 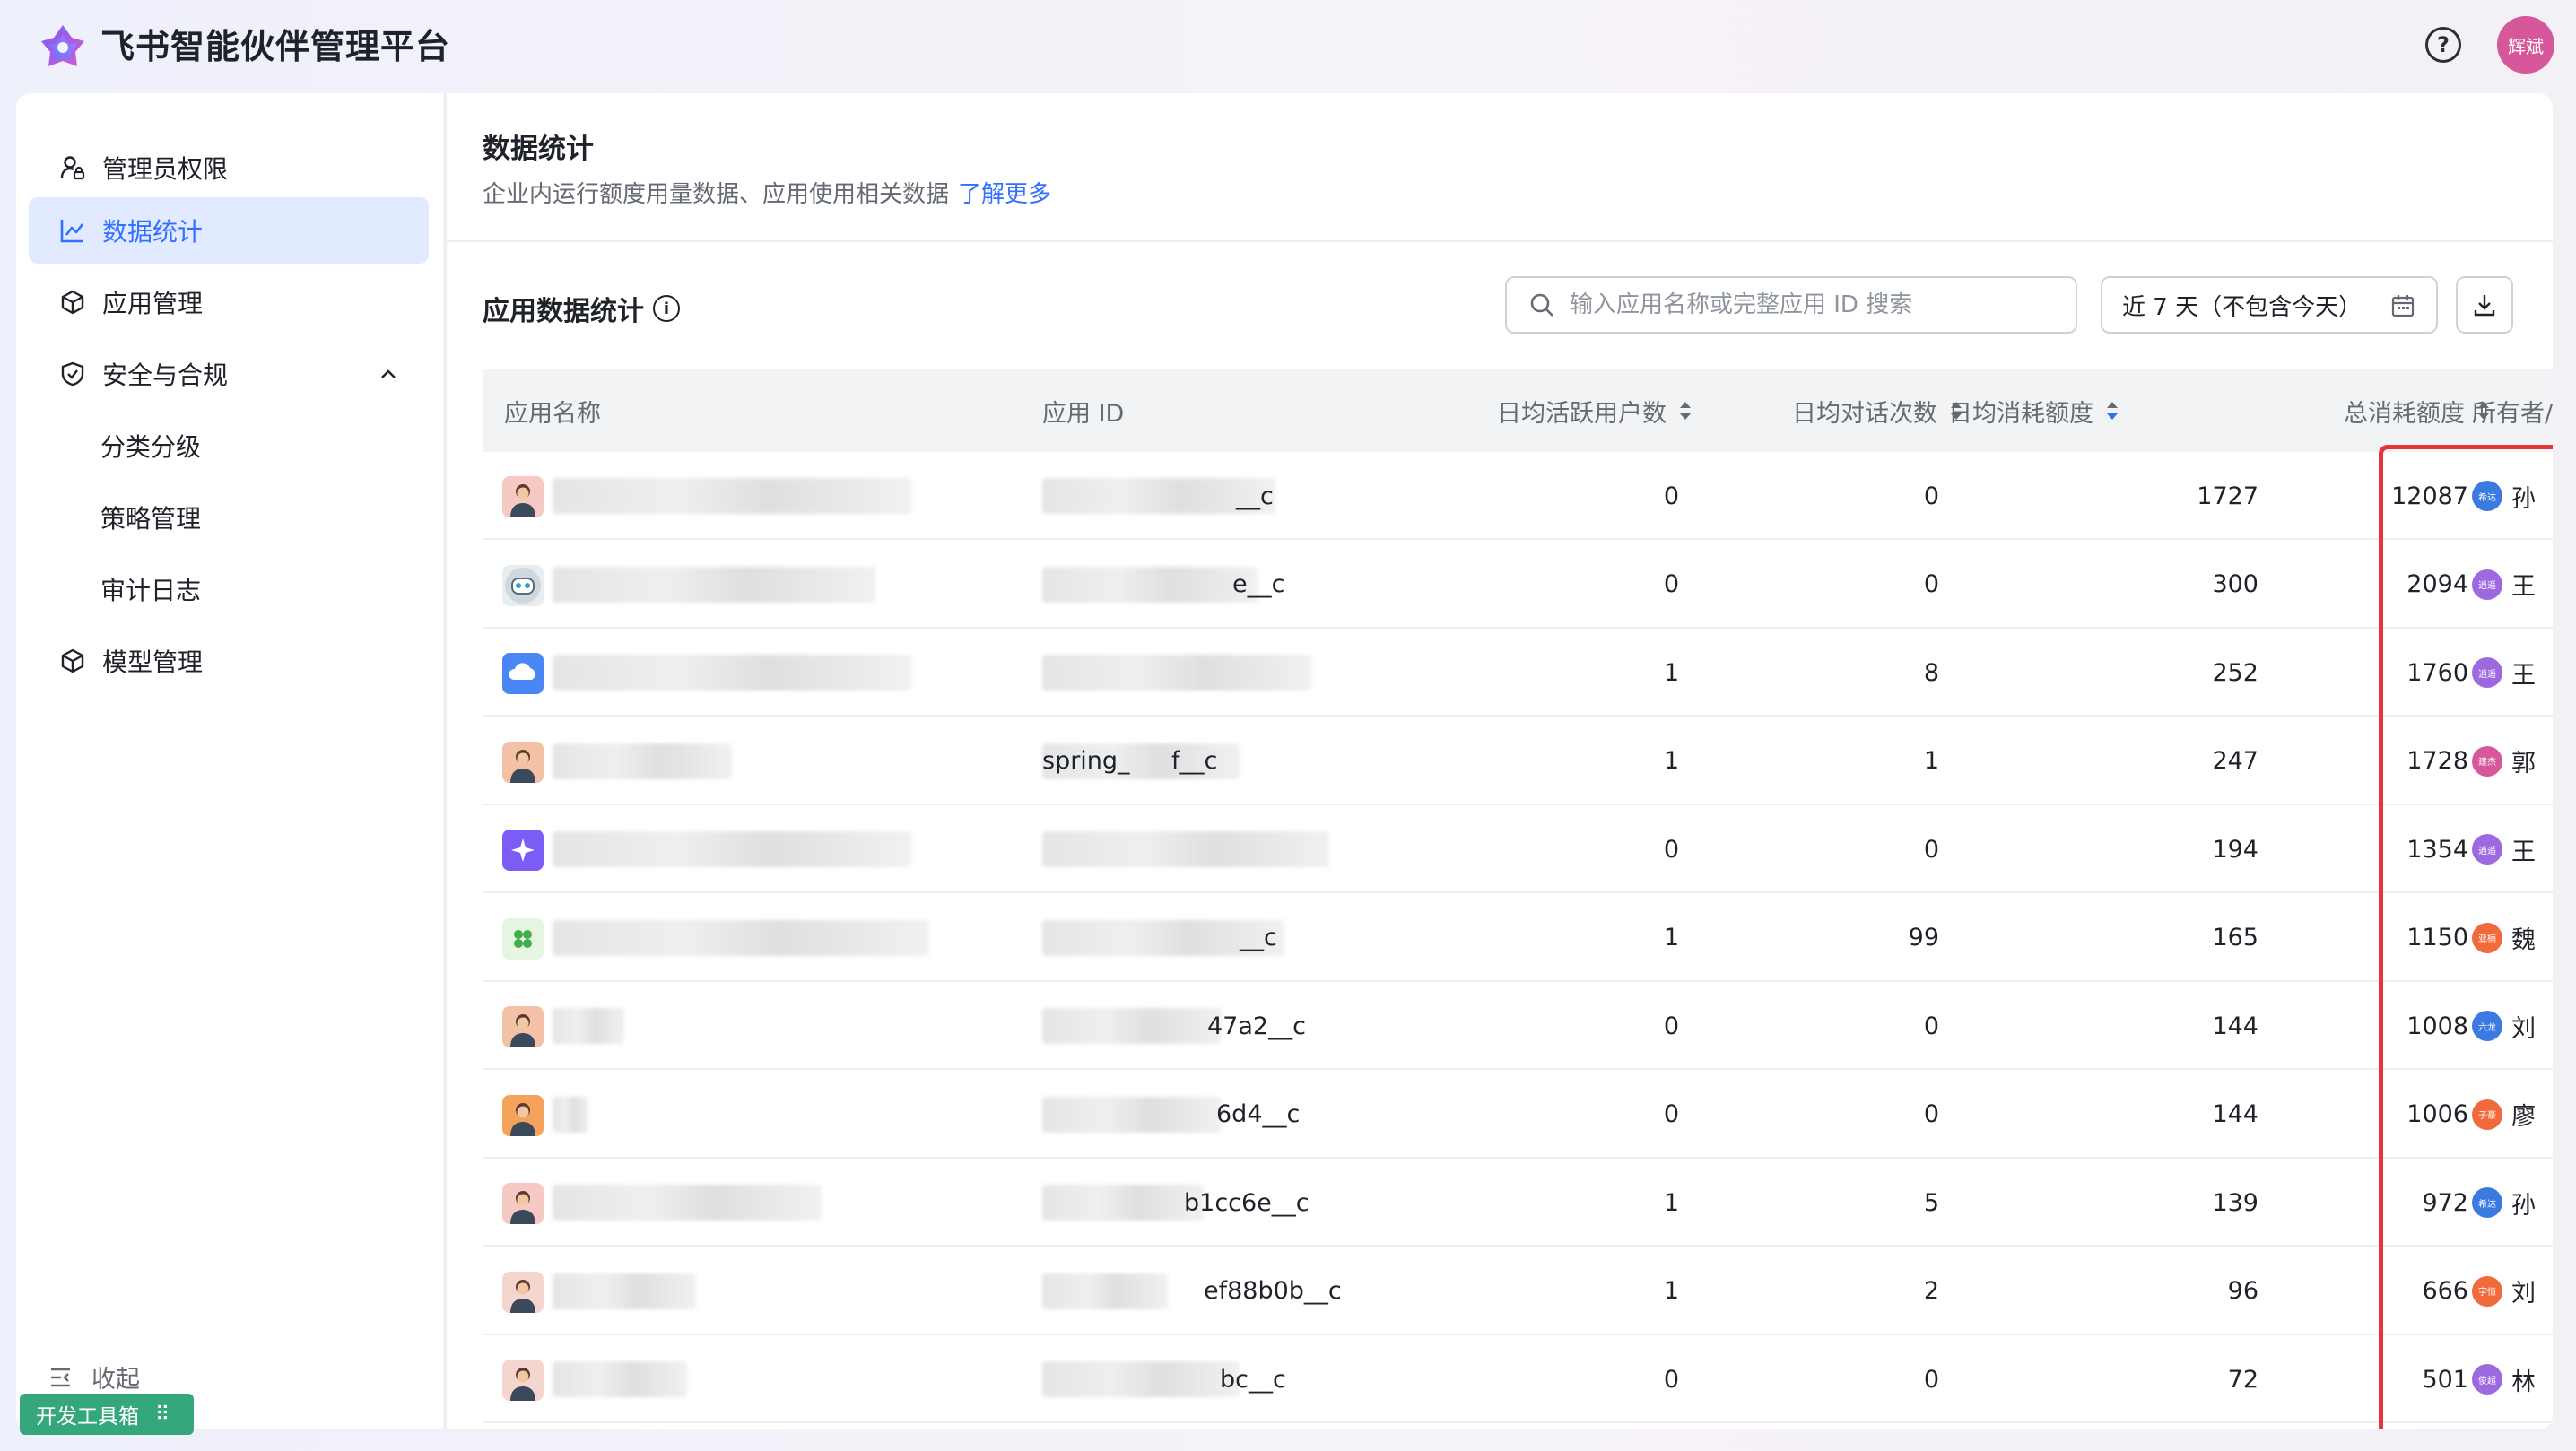 I want to click on clover-icon, so click(x=523, y=938).